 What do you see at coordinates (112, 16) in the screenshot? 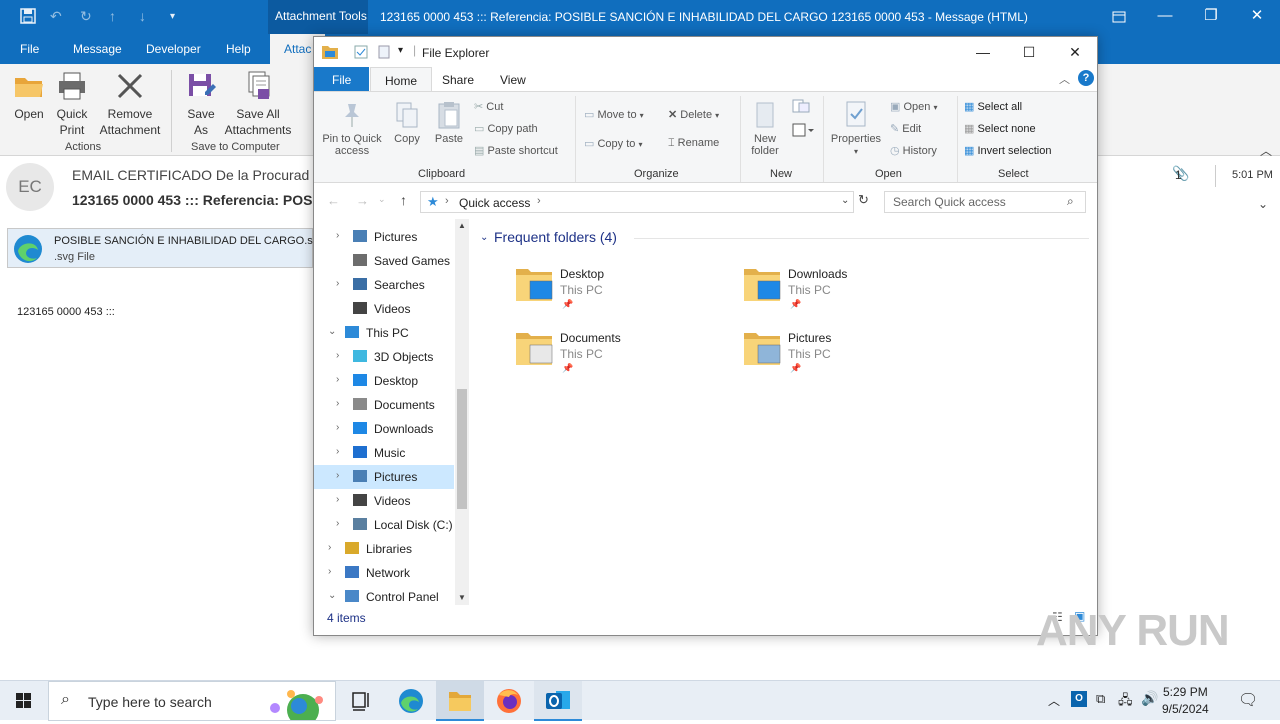
I see `up-arrow-icon: ↑` at bounding box center [112, 16].